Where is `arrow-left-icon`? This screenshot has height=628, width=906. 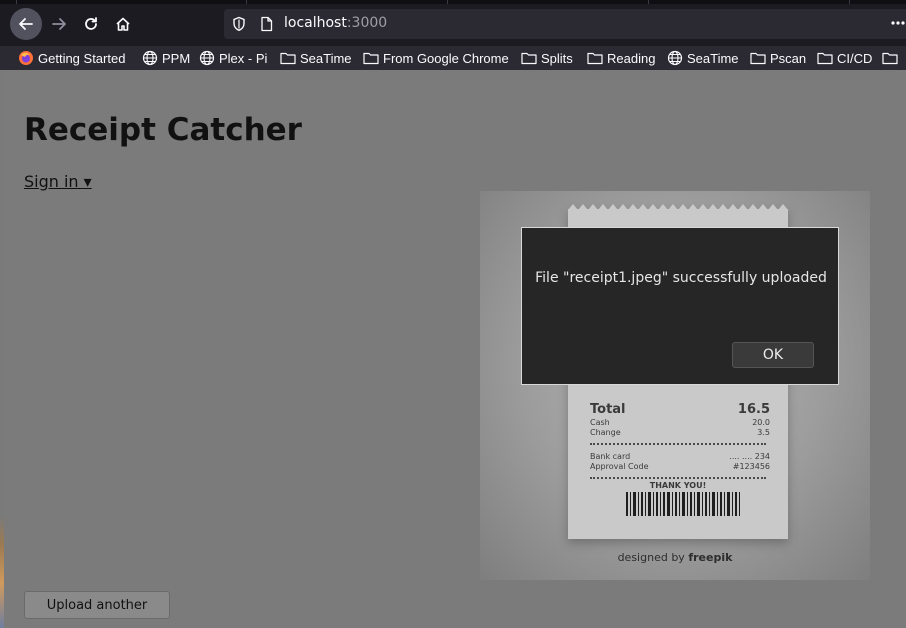 arrow-left-icon is located at coordinates (26, 24).